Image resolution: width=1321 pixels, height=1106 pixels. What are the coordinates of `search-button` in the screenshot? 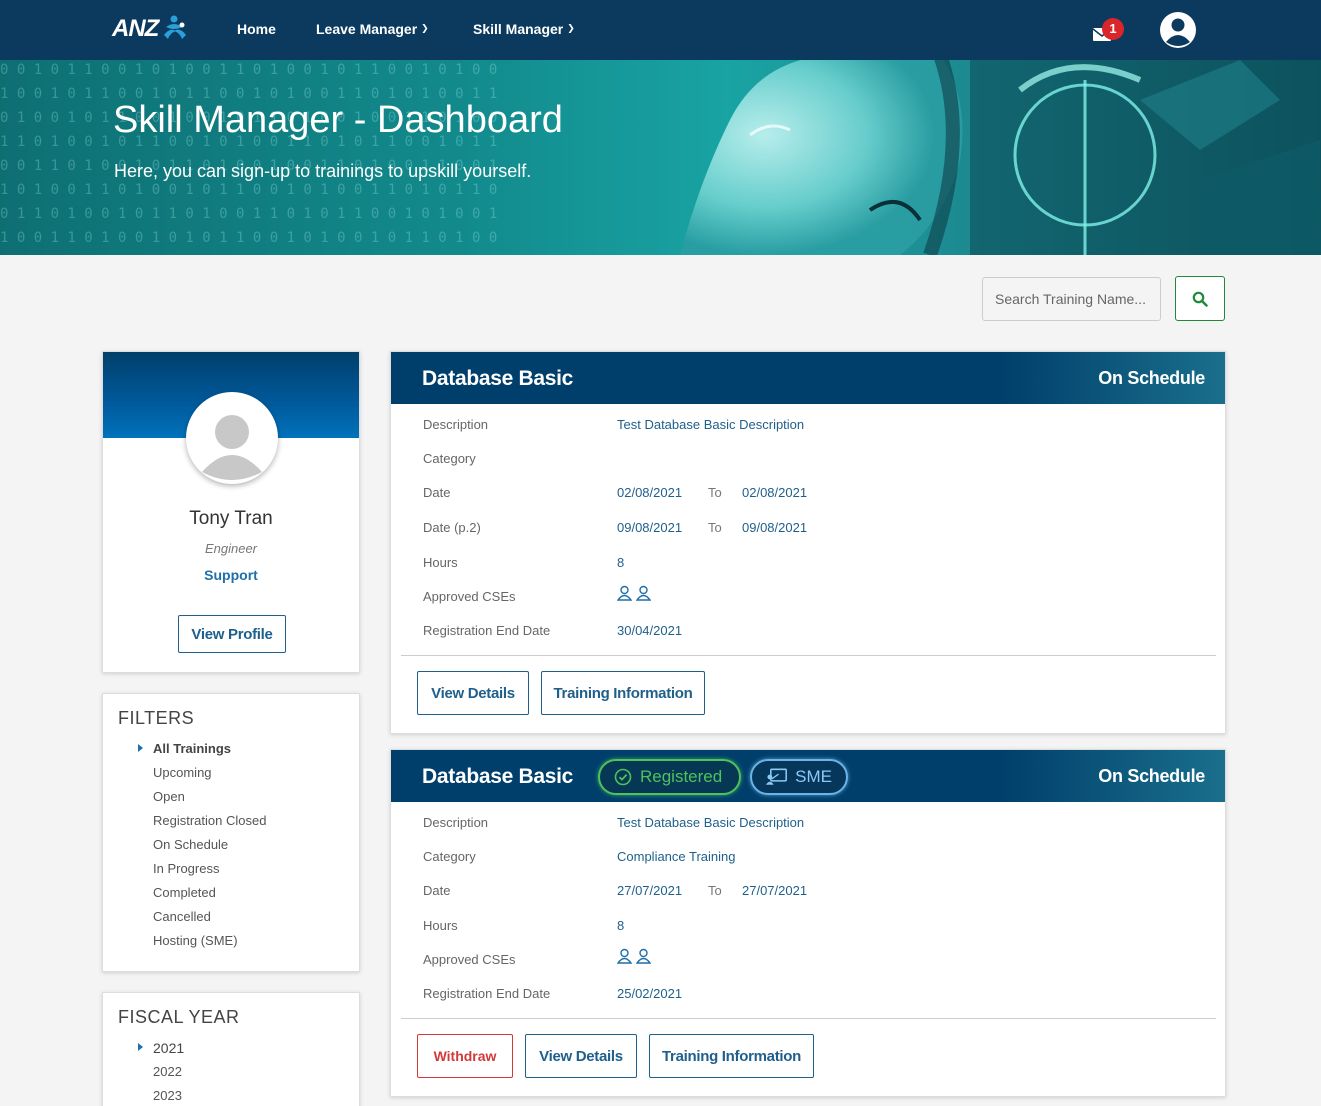 It's located at (1200, 298).